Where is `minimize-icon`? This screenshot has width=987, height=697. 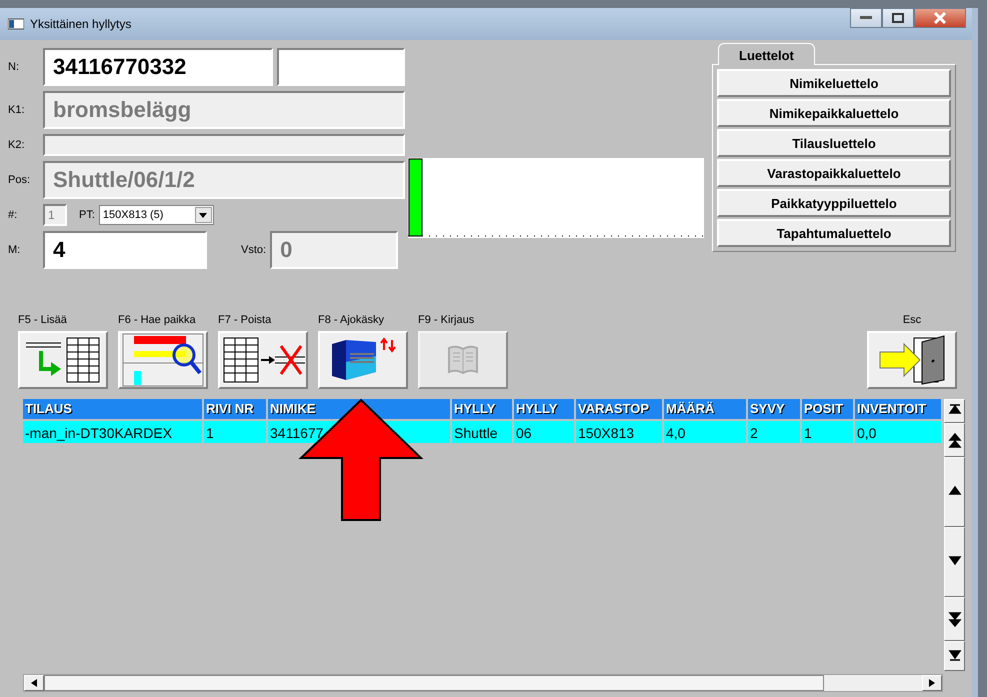 minimize-icon is located at coordinates (866, 18).